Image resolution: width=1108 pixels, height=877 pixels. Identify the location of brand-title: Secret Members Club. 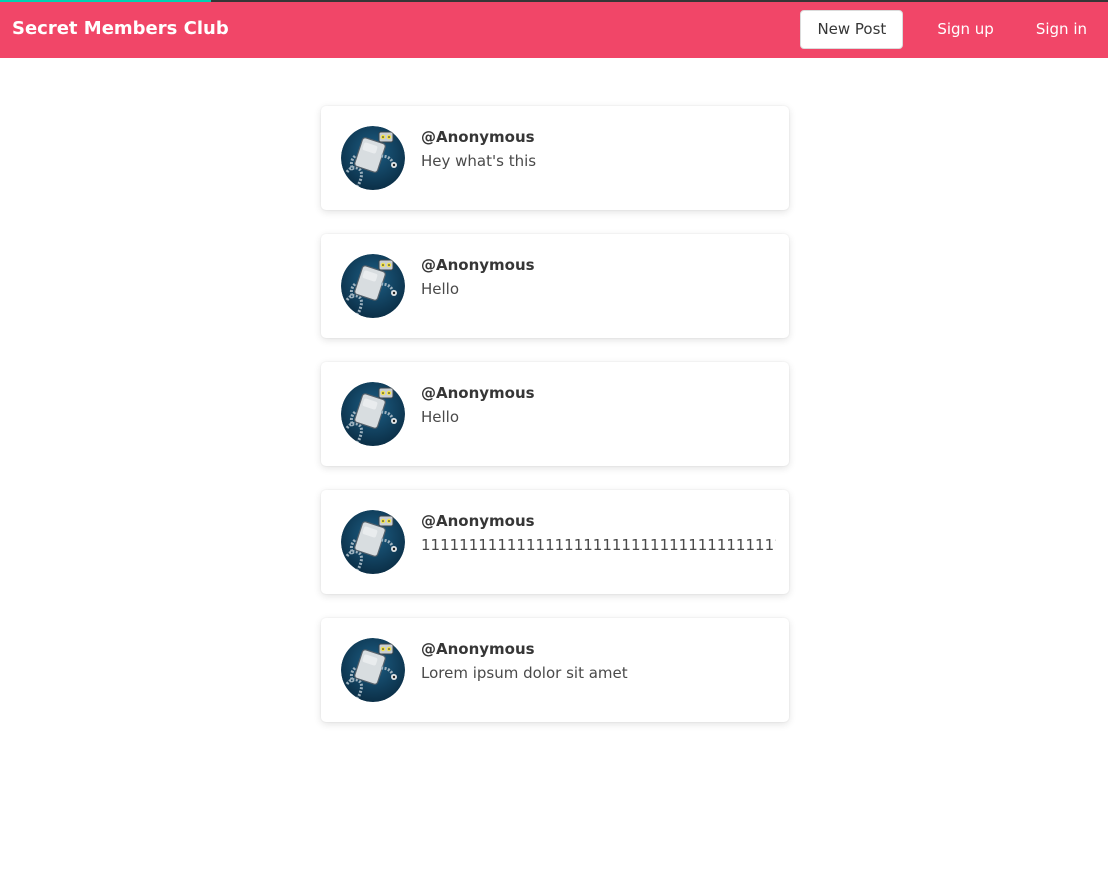
(120, 28).